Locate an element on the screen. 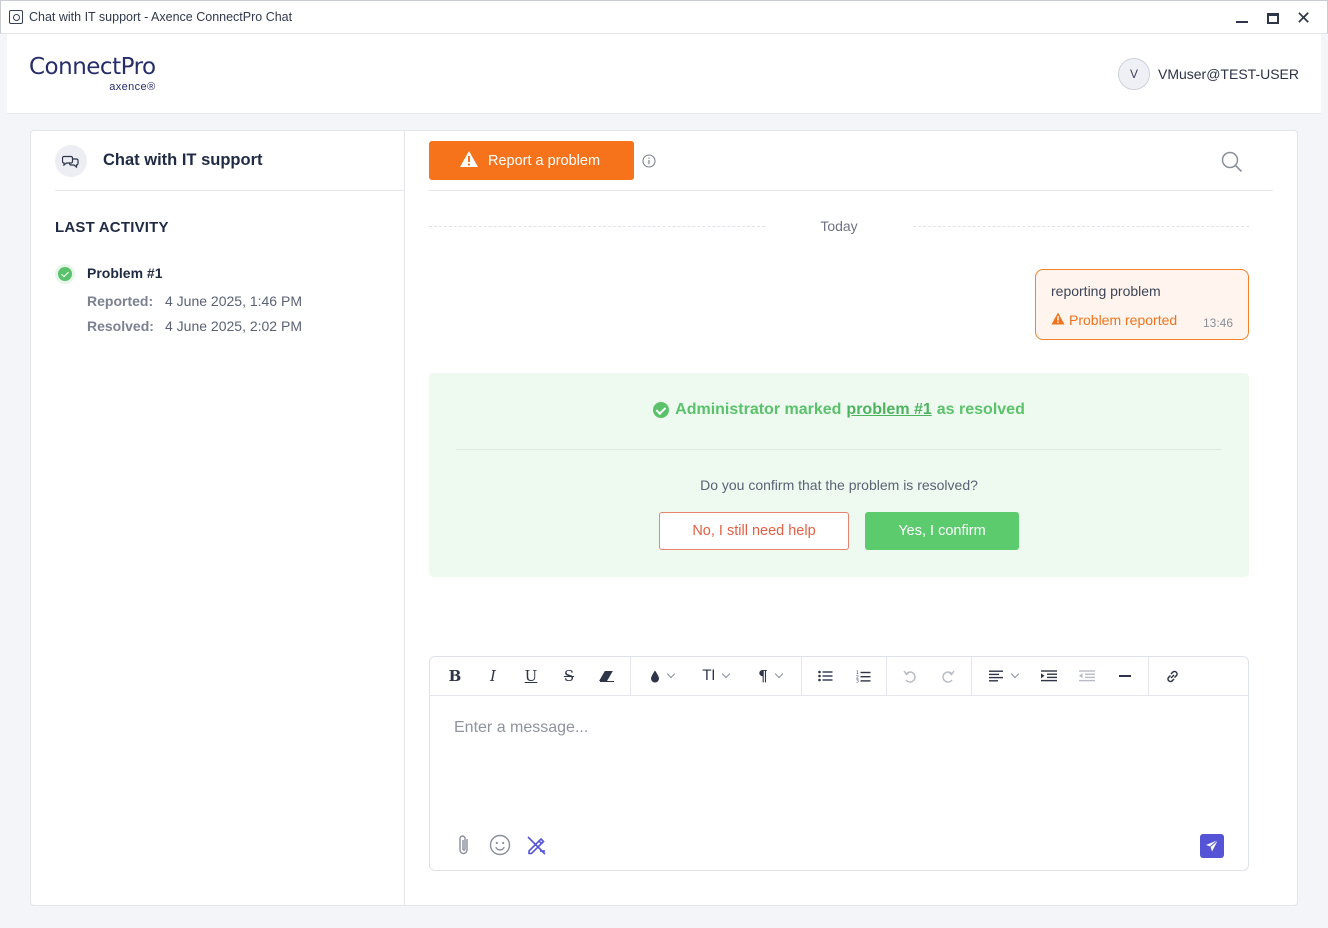 The image size is (1328, 928). app-icon is located at coordinates (16, 17).